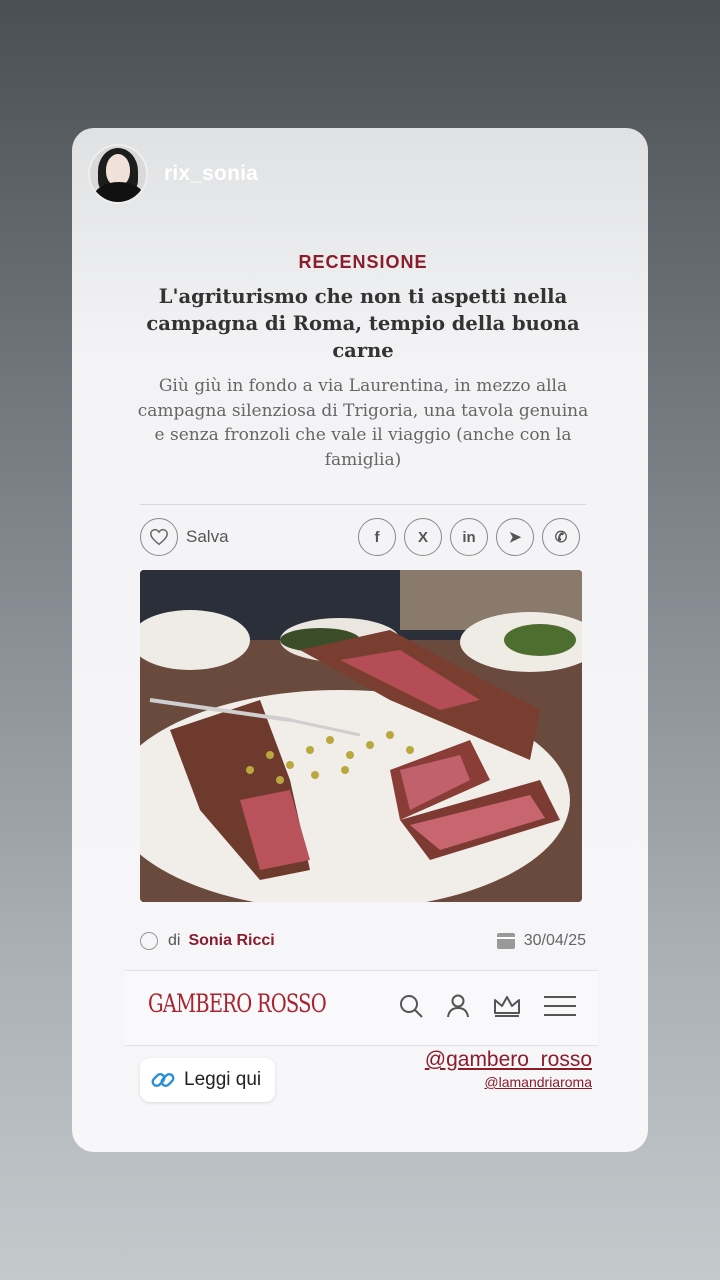 This screenshot has height=1280, width=720. I want to click on link-icon, so click(163, 1080).